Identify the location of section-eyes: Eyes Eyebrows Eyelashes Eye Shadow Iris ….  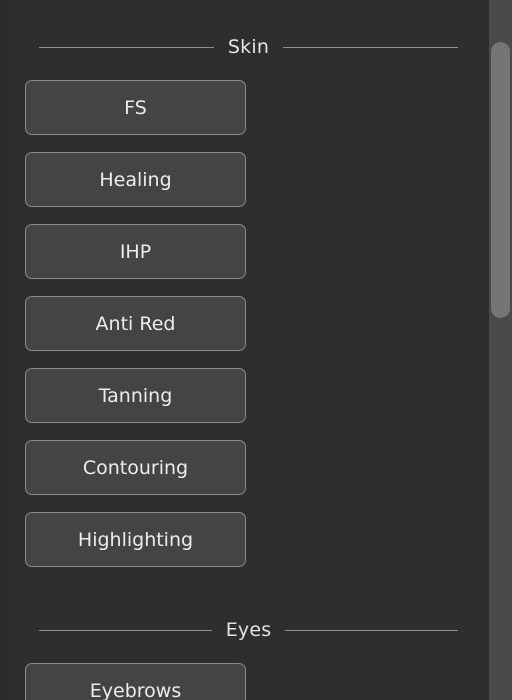
(248, 658).